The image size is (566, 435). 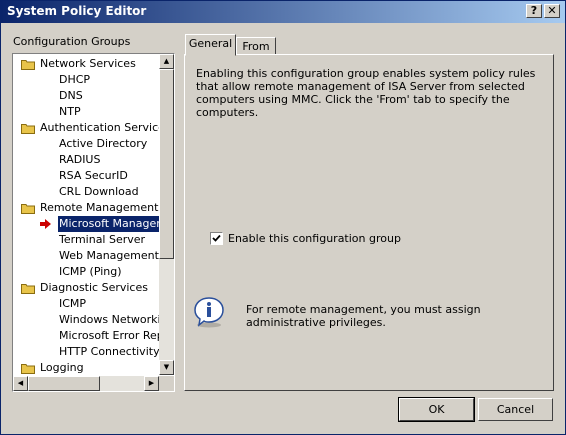 I want to click on tree-leaf-item: Microsoft Error Repo, so click(x=86, y=336).